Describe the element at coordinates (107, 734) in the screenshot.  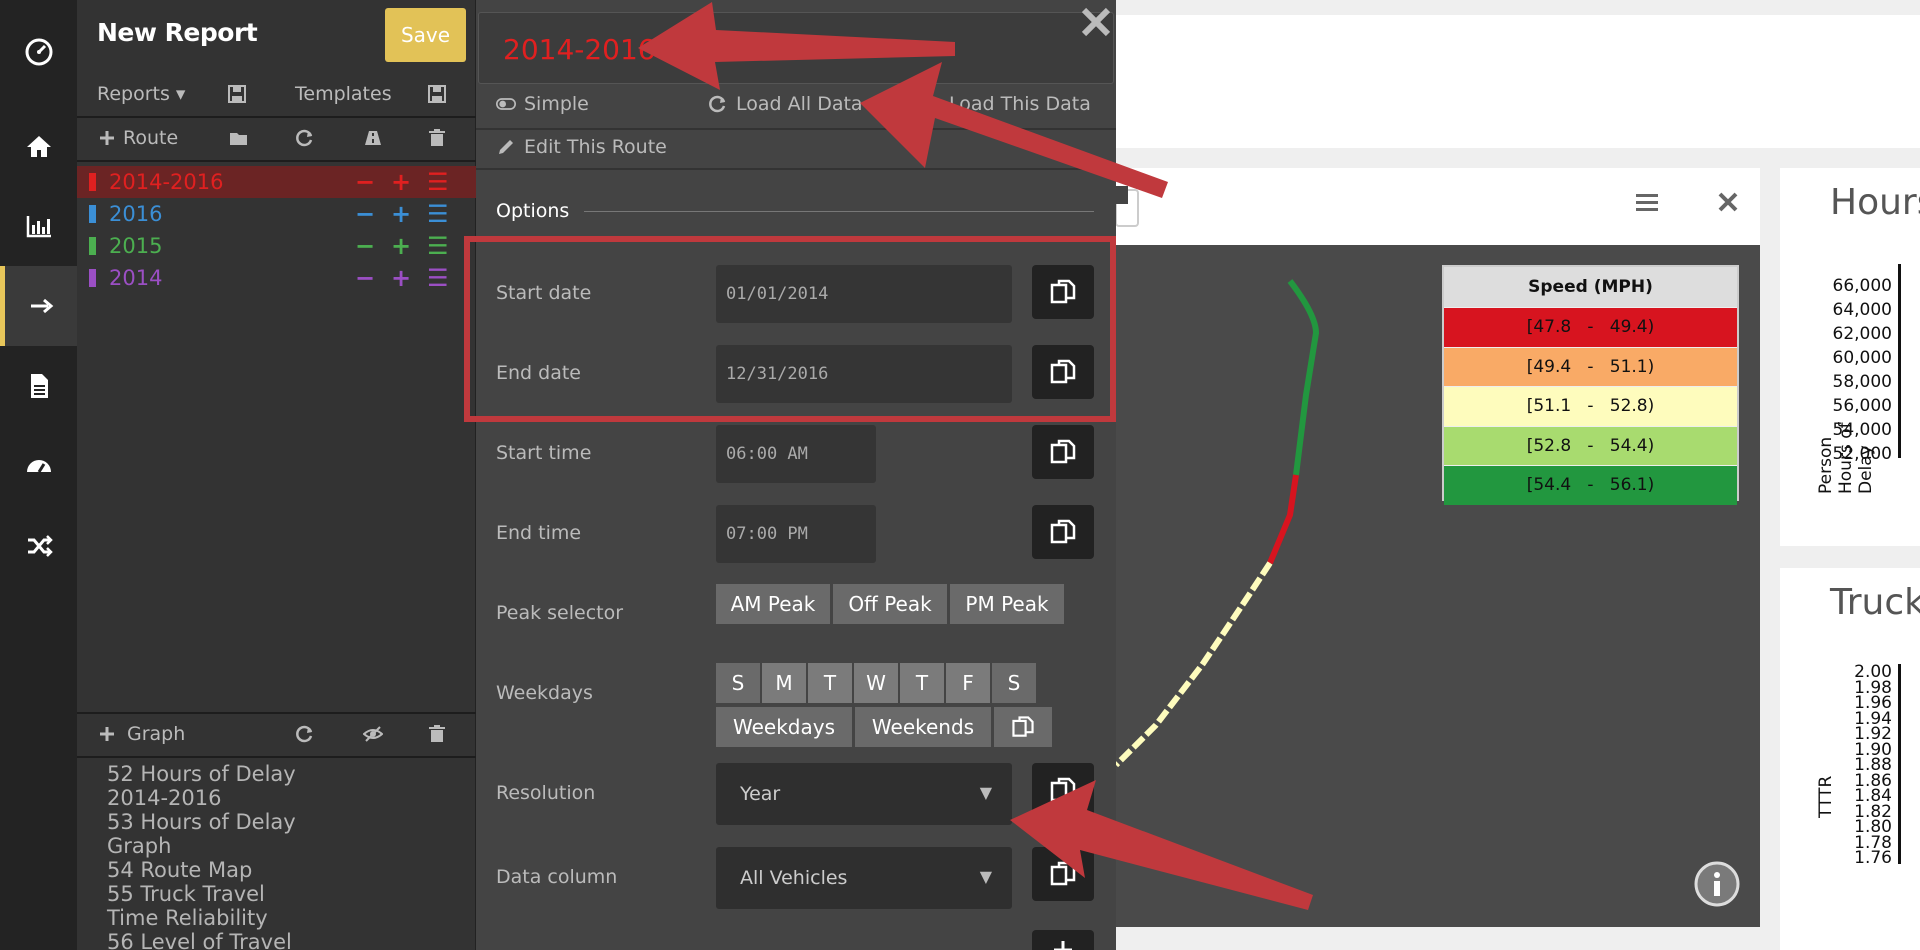
I see `add-graph-icon` at that location.